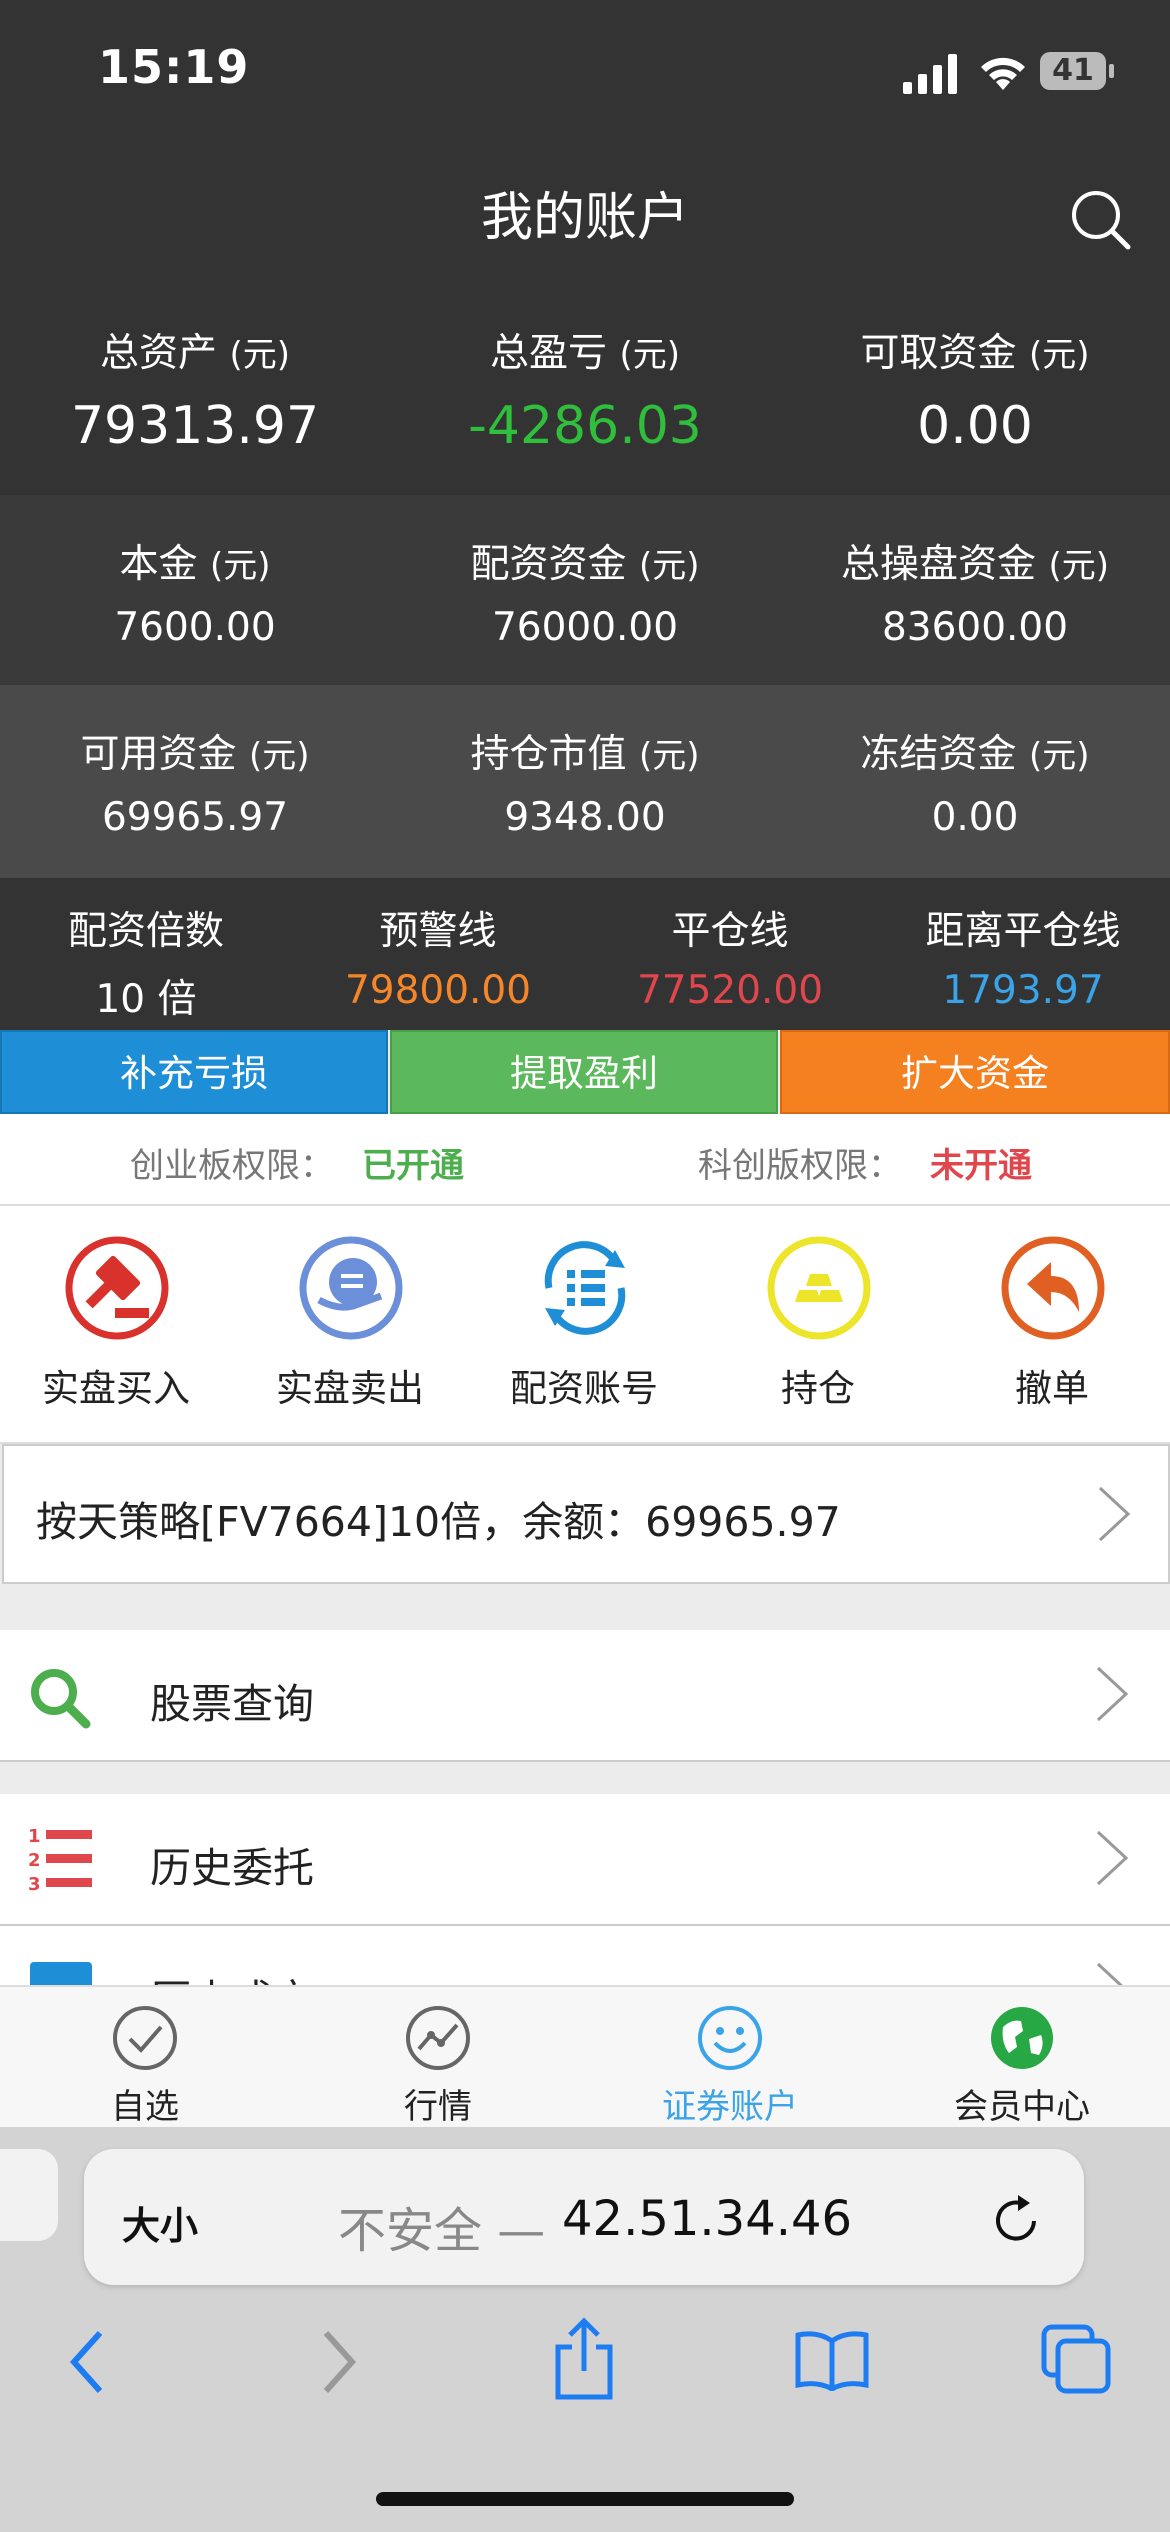 The width and height of the screenshot is (1170, 2532). I want to click on warning-line: 预警线 79800.00, so click(438, 956).